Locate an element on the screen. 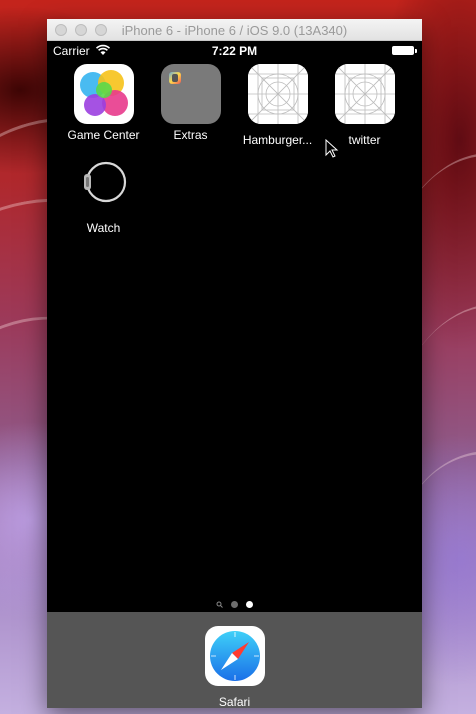  watch-icon is located at coordinates (103, 182).